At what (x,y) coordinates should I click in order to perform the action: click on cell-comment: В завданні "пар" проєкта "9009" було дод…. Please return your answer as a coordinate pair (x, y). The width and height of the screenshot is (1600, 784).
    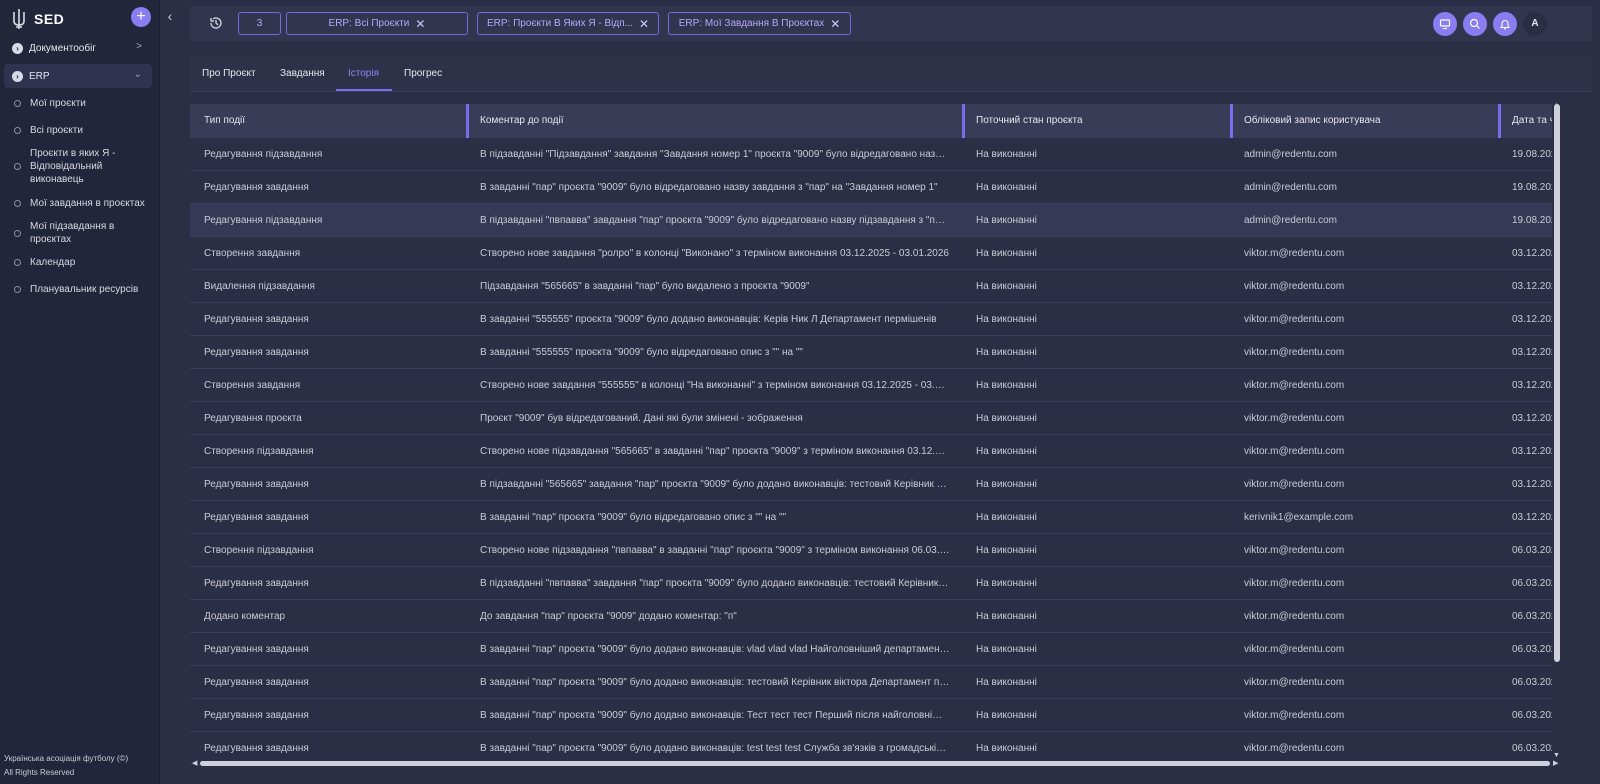
    Looking at the image, I should click on (715, 715).